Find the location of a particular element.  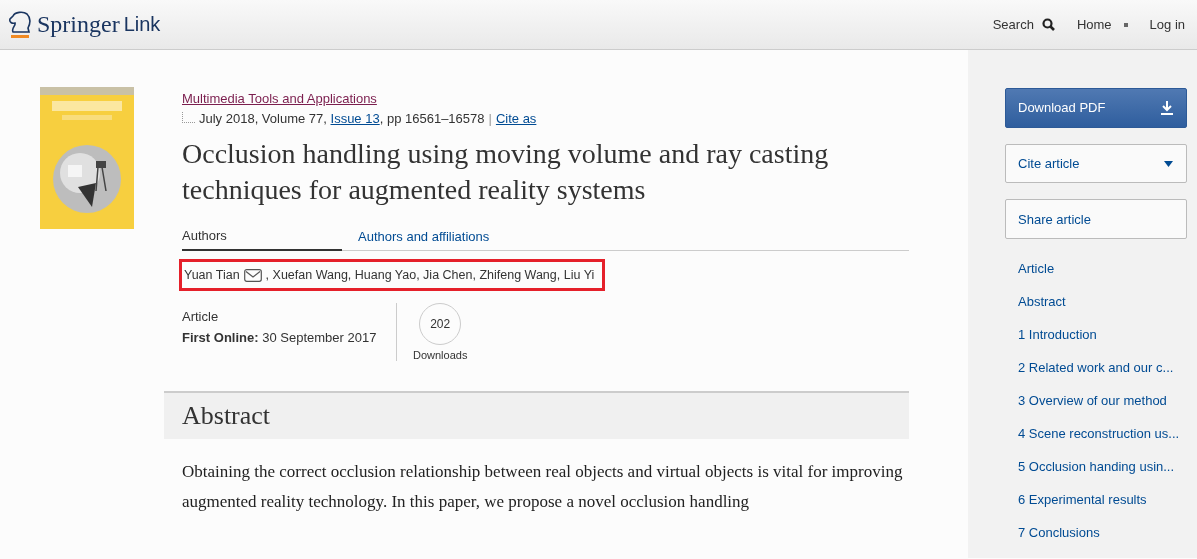

nav-separator is located at coordinates (1125, 24).